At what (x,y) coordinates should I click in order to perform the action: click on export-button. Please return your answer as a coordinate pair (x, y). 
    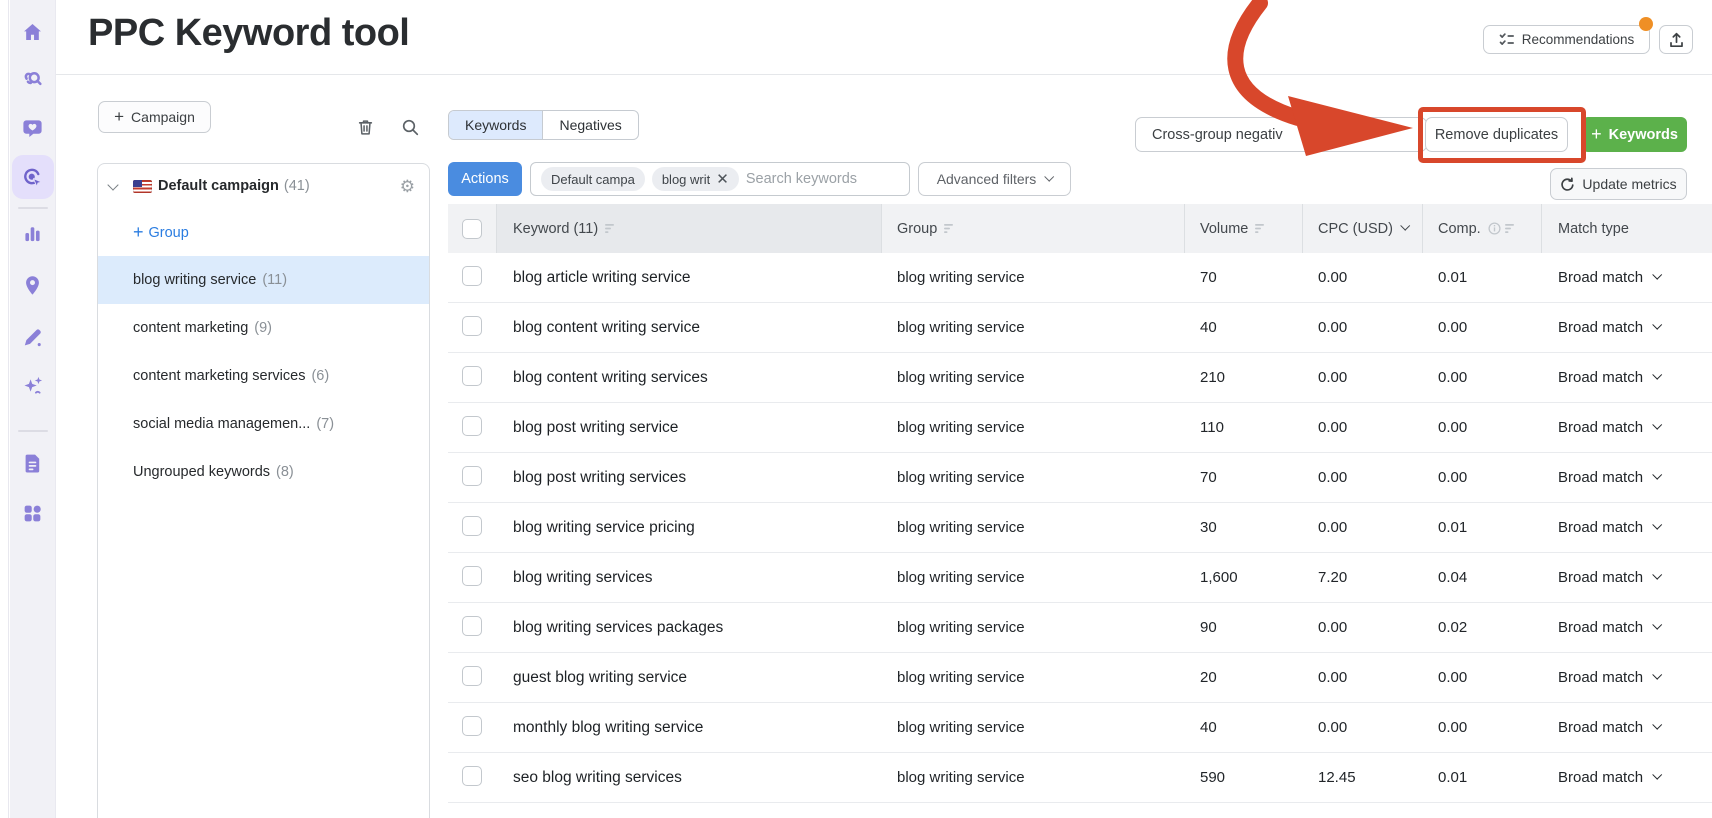
    Looking at the image, I should click on (1676, 39).